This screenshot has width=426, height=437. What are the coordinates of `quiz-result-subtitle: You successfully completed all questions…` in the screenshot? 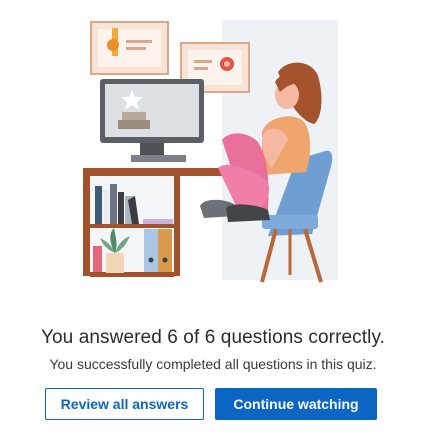 It's located at (213, 364).